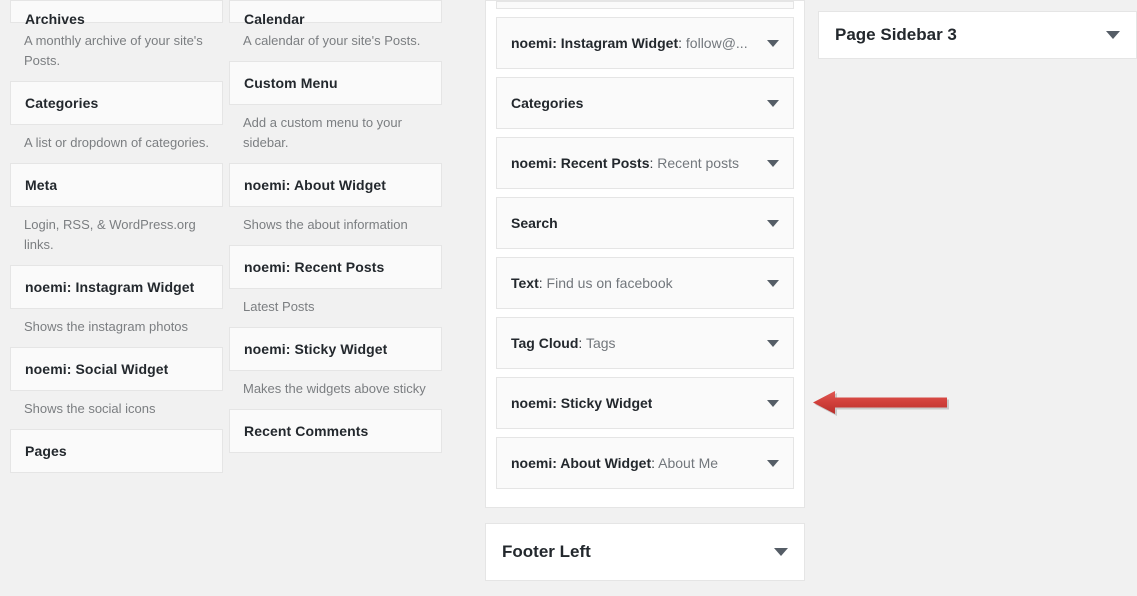 This screenshot has width=1137, height=596. I want to click on sidebar-widget-item-instance: Tags, so click(600, 343).